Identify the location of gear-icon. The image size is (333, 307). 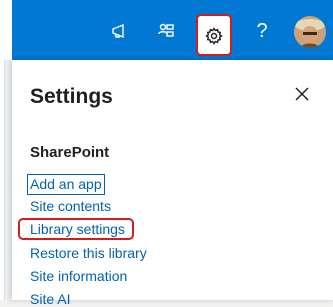
(214, 36).